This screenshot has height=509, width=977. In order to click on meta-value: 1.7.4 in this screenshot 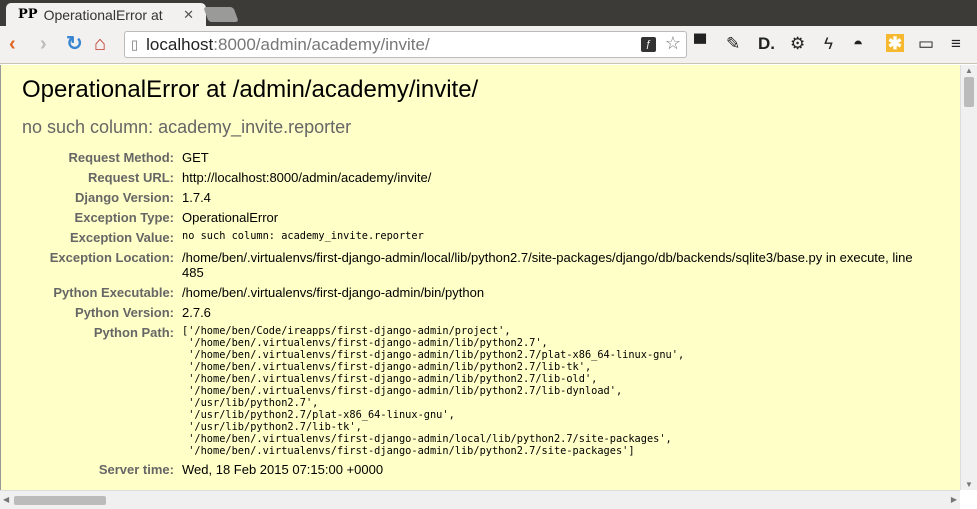, I will do `click(196, 197)`.